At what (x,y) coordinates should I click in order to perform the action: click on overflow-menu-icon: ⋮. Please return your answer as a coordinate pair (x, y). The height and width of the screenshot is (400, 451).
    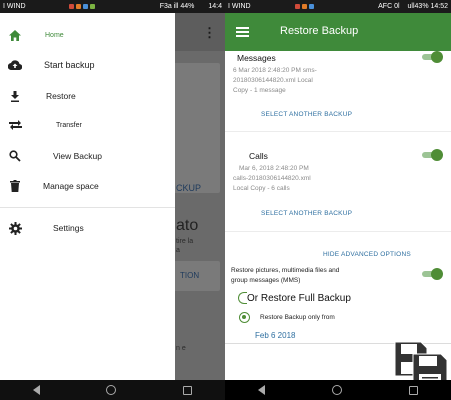
    Looking at the image, I should click on (209, 32).